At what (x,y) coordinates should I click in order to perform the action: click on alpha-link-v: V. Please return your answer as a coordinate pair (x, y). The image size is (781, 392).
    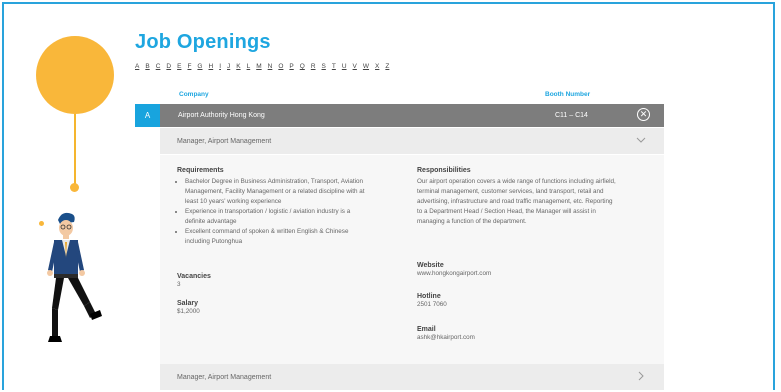
    Looking at the image, I should click on (355, 66).